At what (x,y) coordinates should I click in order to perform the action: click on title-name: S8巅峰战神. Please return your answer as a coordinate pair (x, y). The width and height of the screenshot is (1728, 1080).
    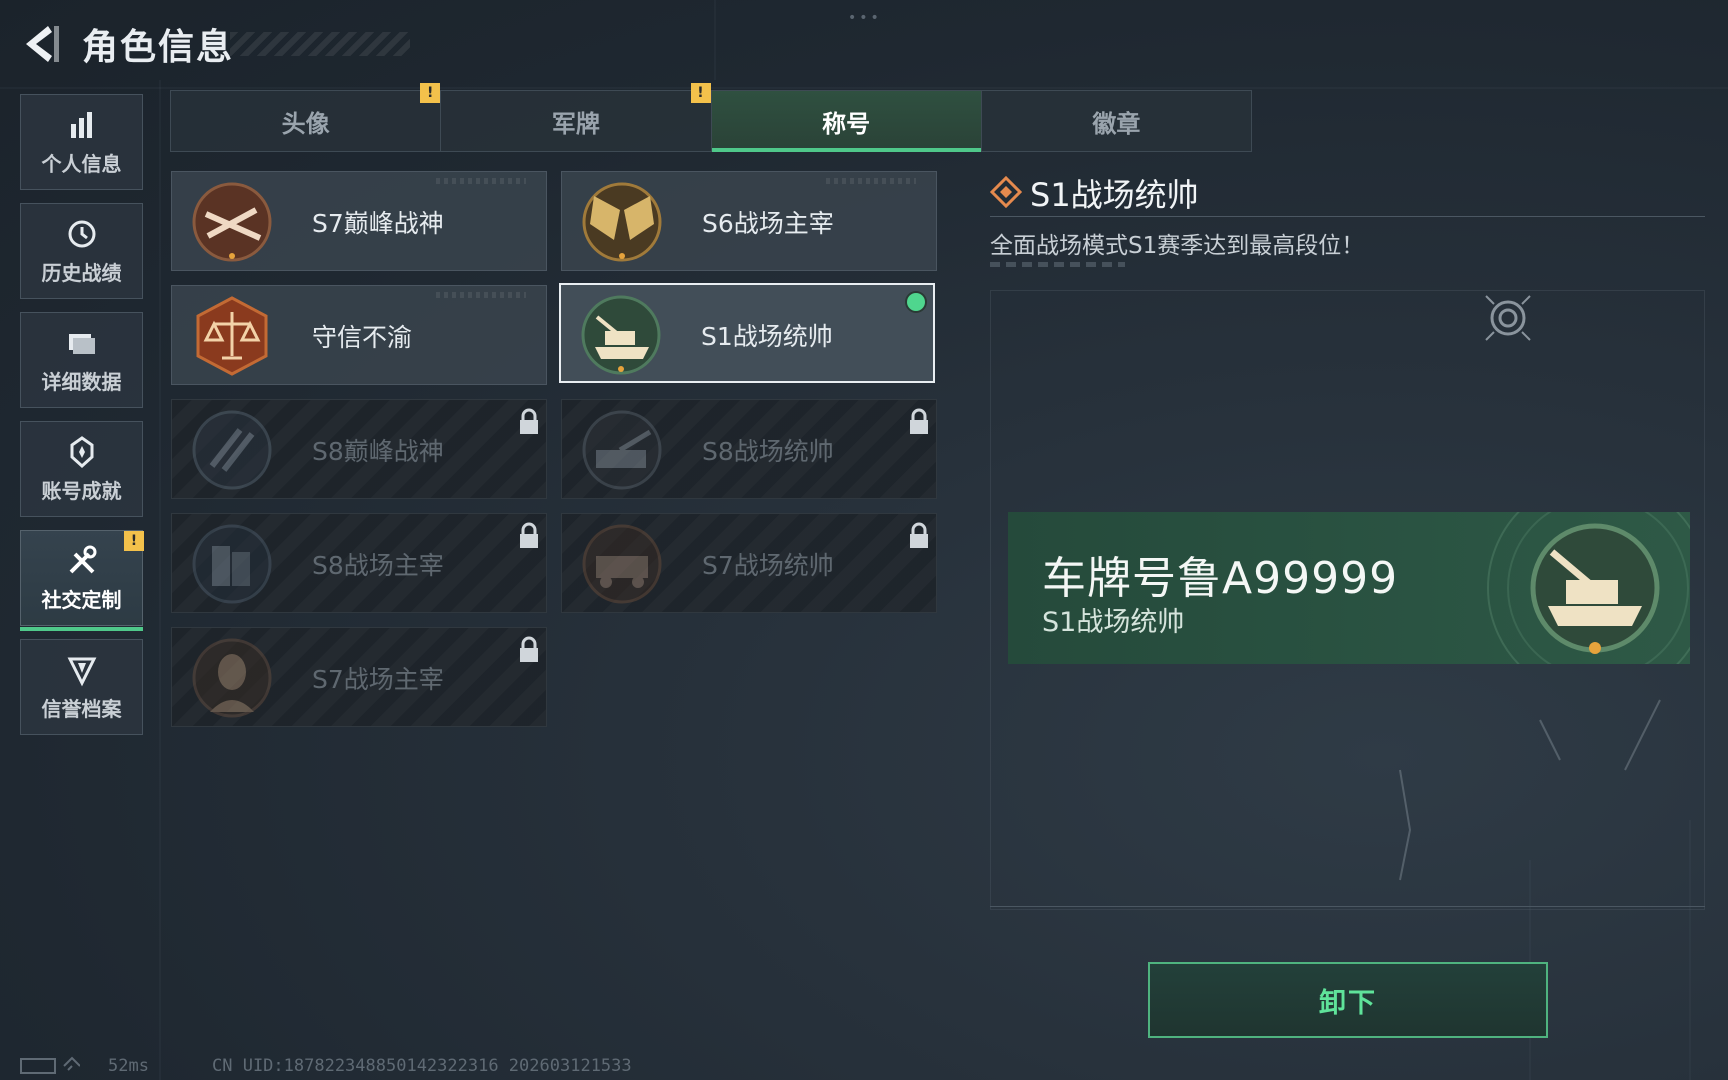
    Looking at the image, I should click on (378, 451).